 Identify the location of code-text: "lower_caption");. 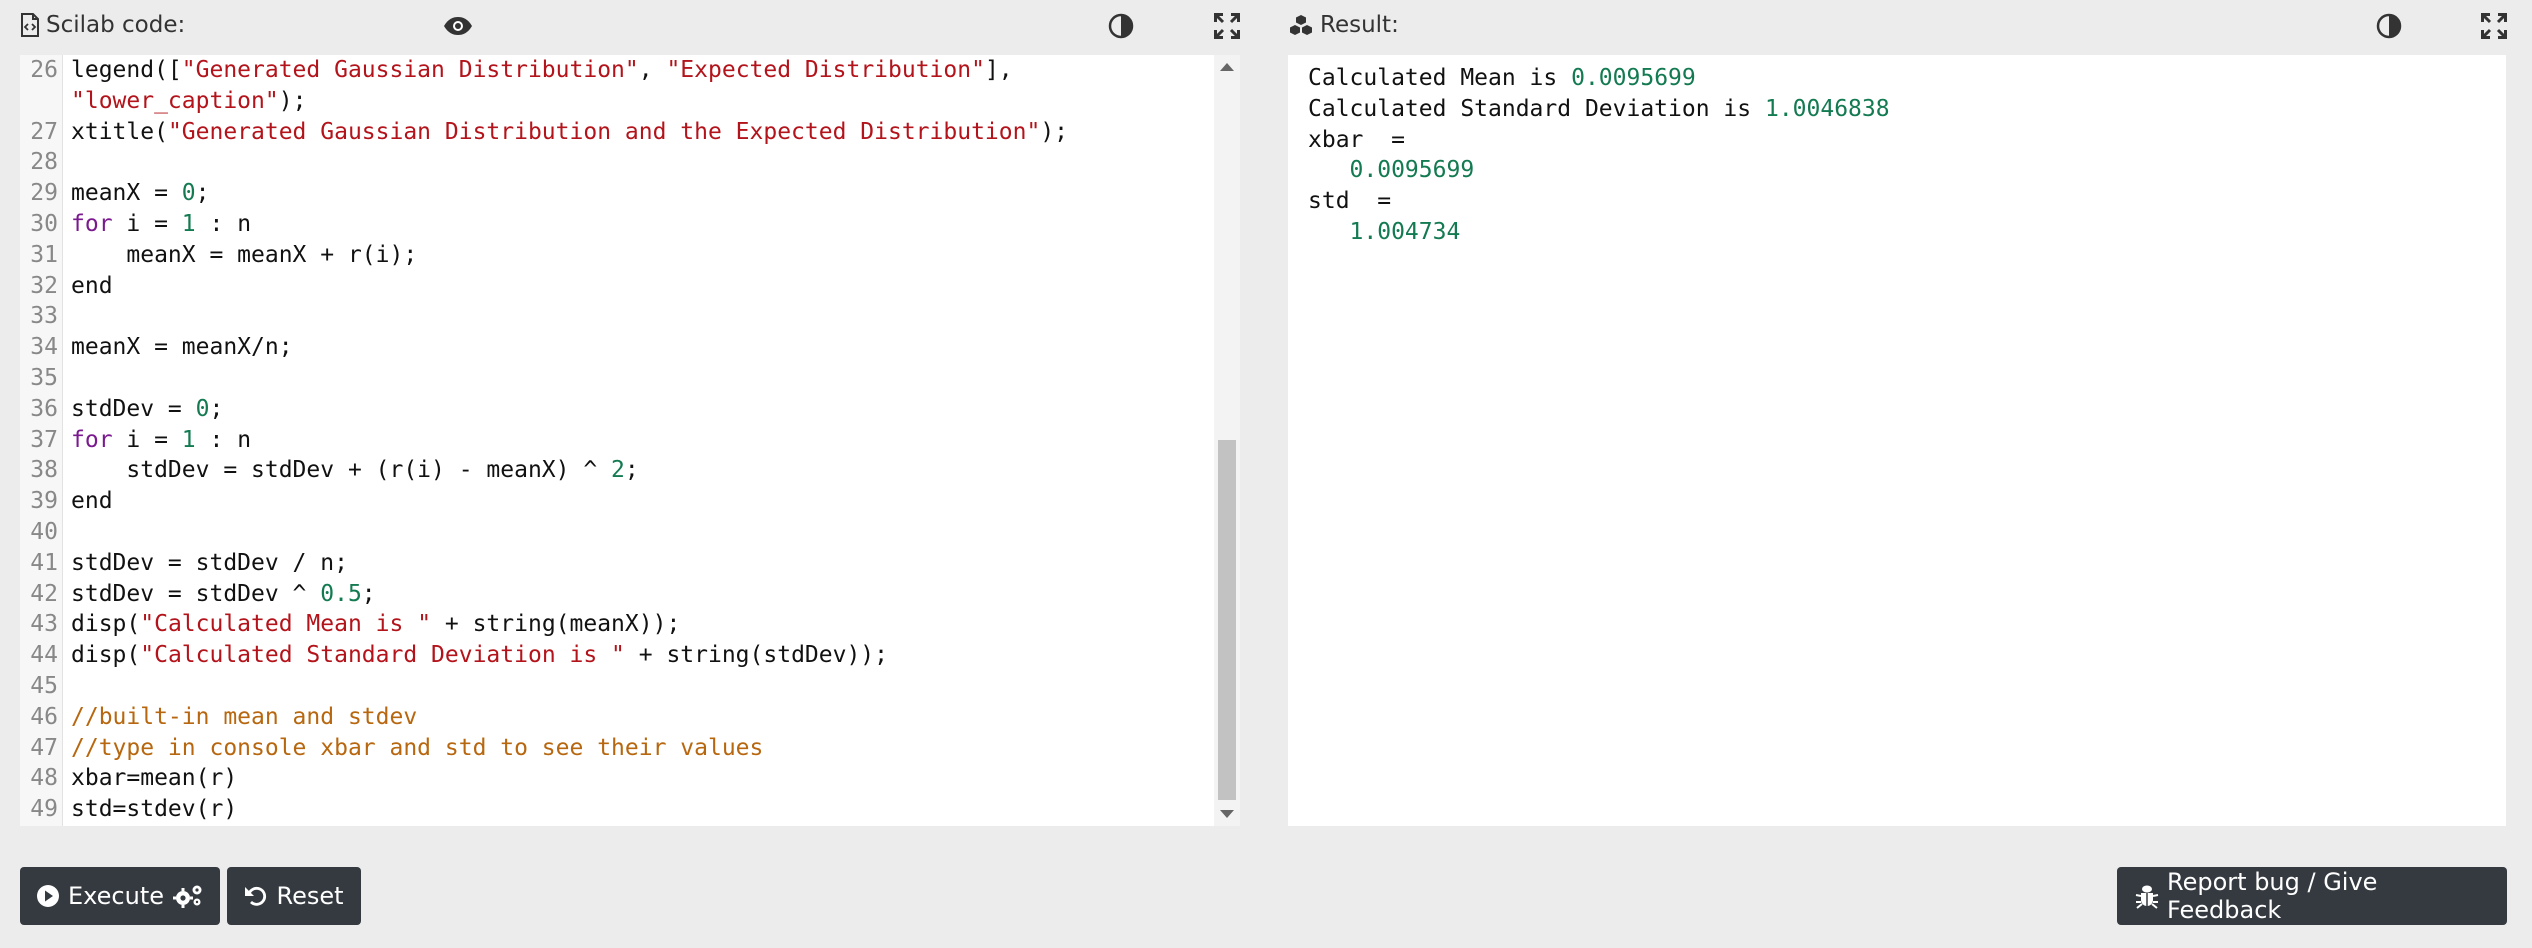
(188, 101).